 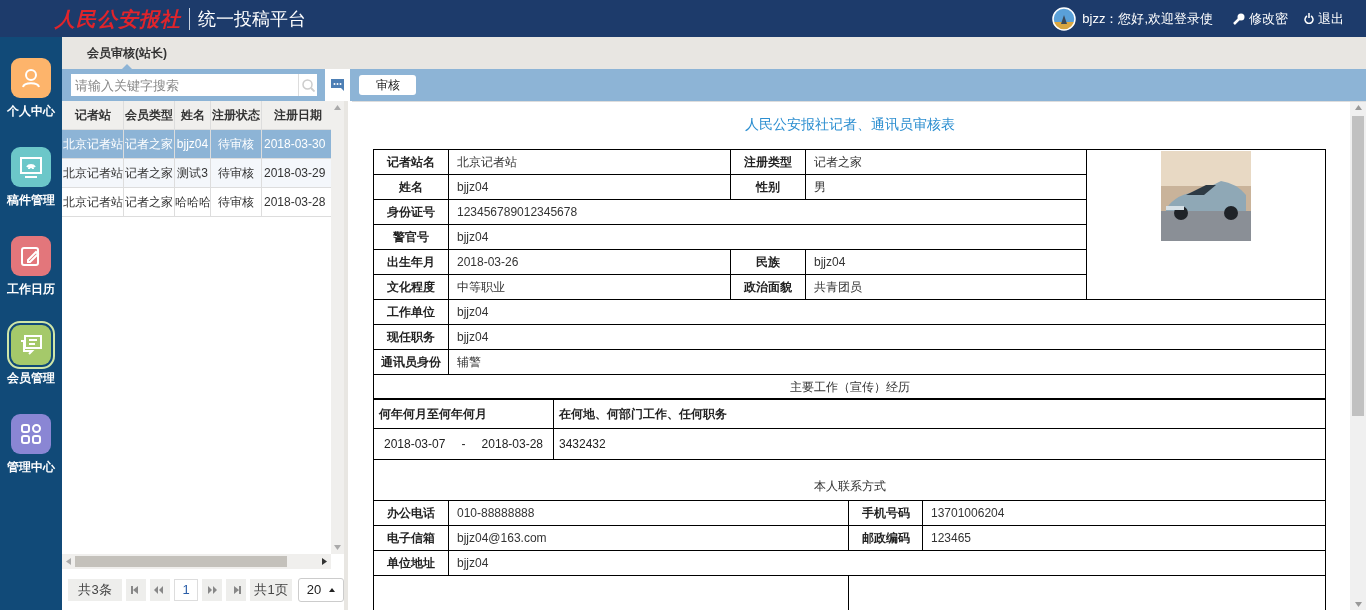 What do you see at coordinates (1239, 18) in the screenshot?
I see `key-icon` at bounding box center [1239, 18].